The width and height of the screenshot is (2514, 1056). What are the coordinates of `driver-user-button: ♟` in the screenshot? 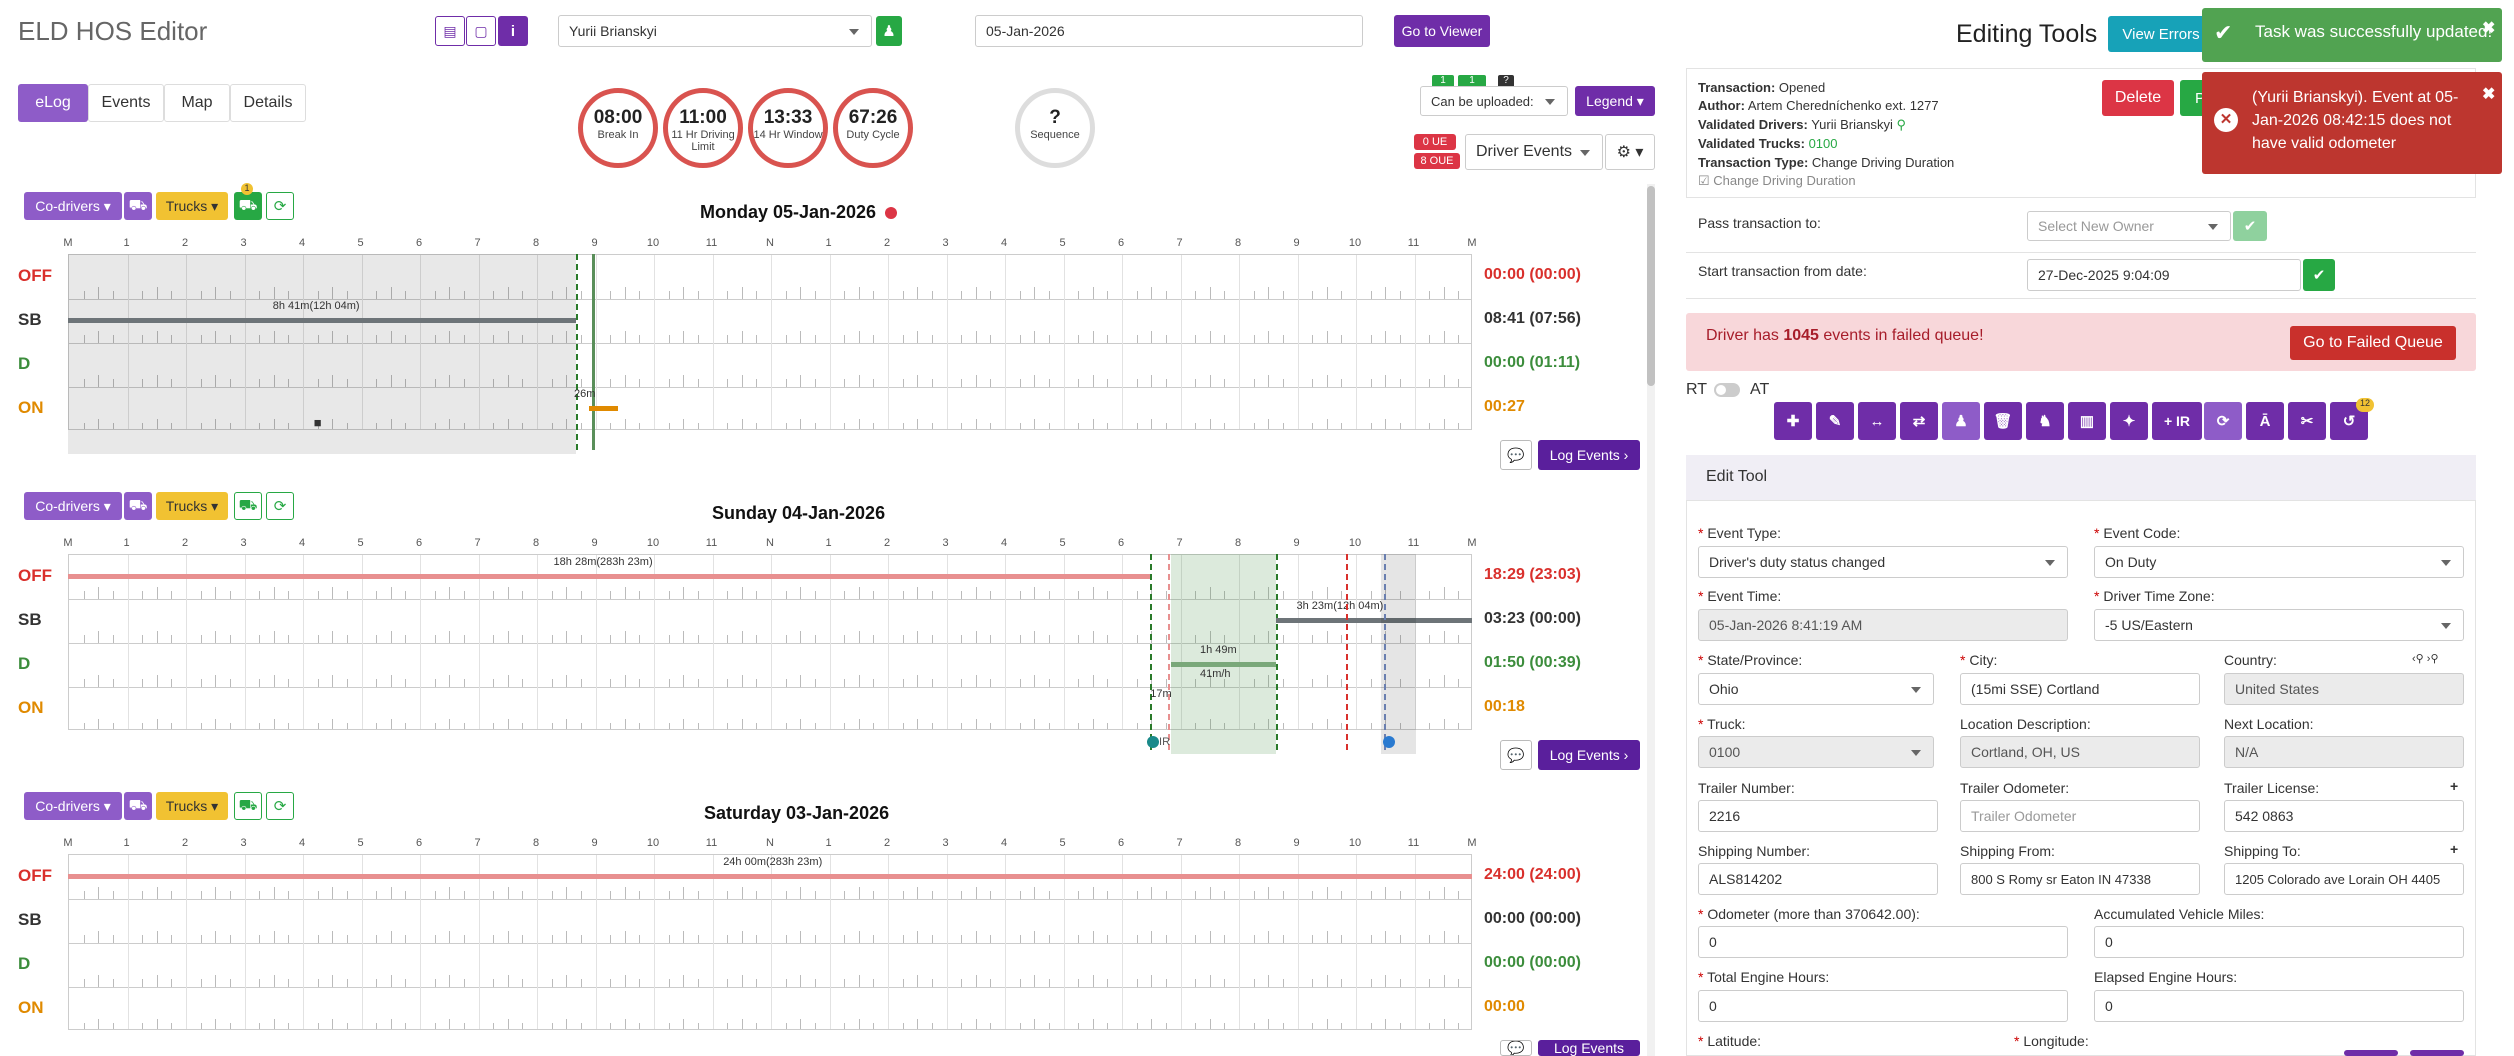 It's located at (889, 31).